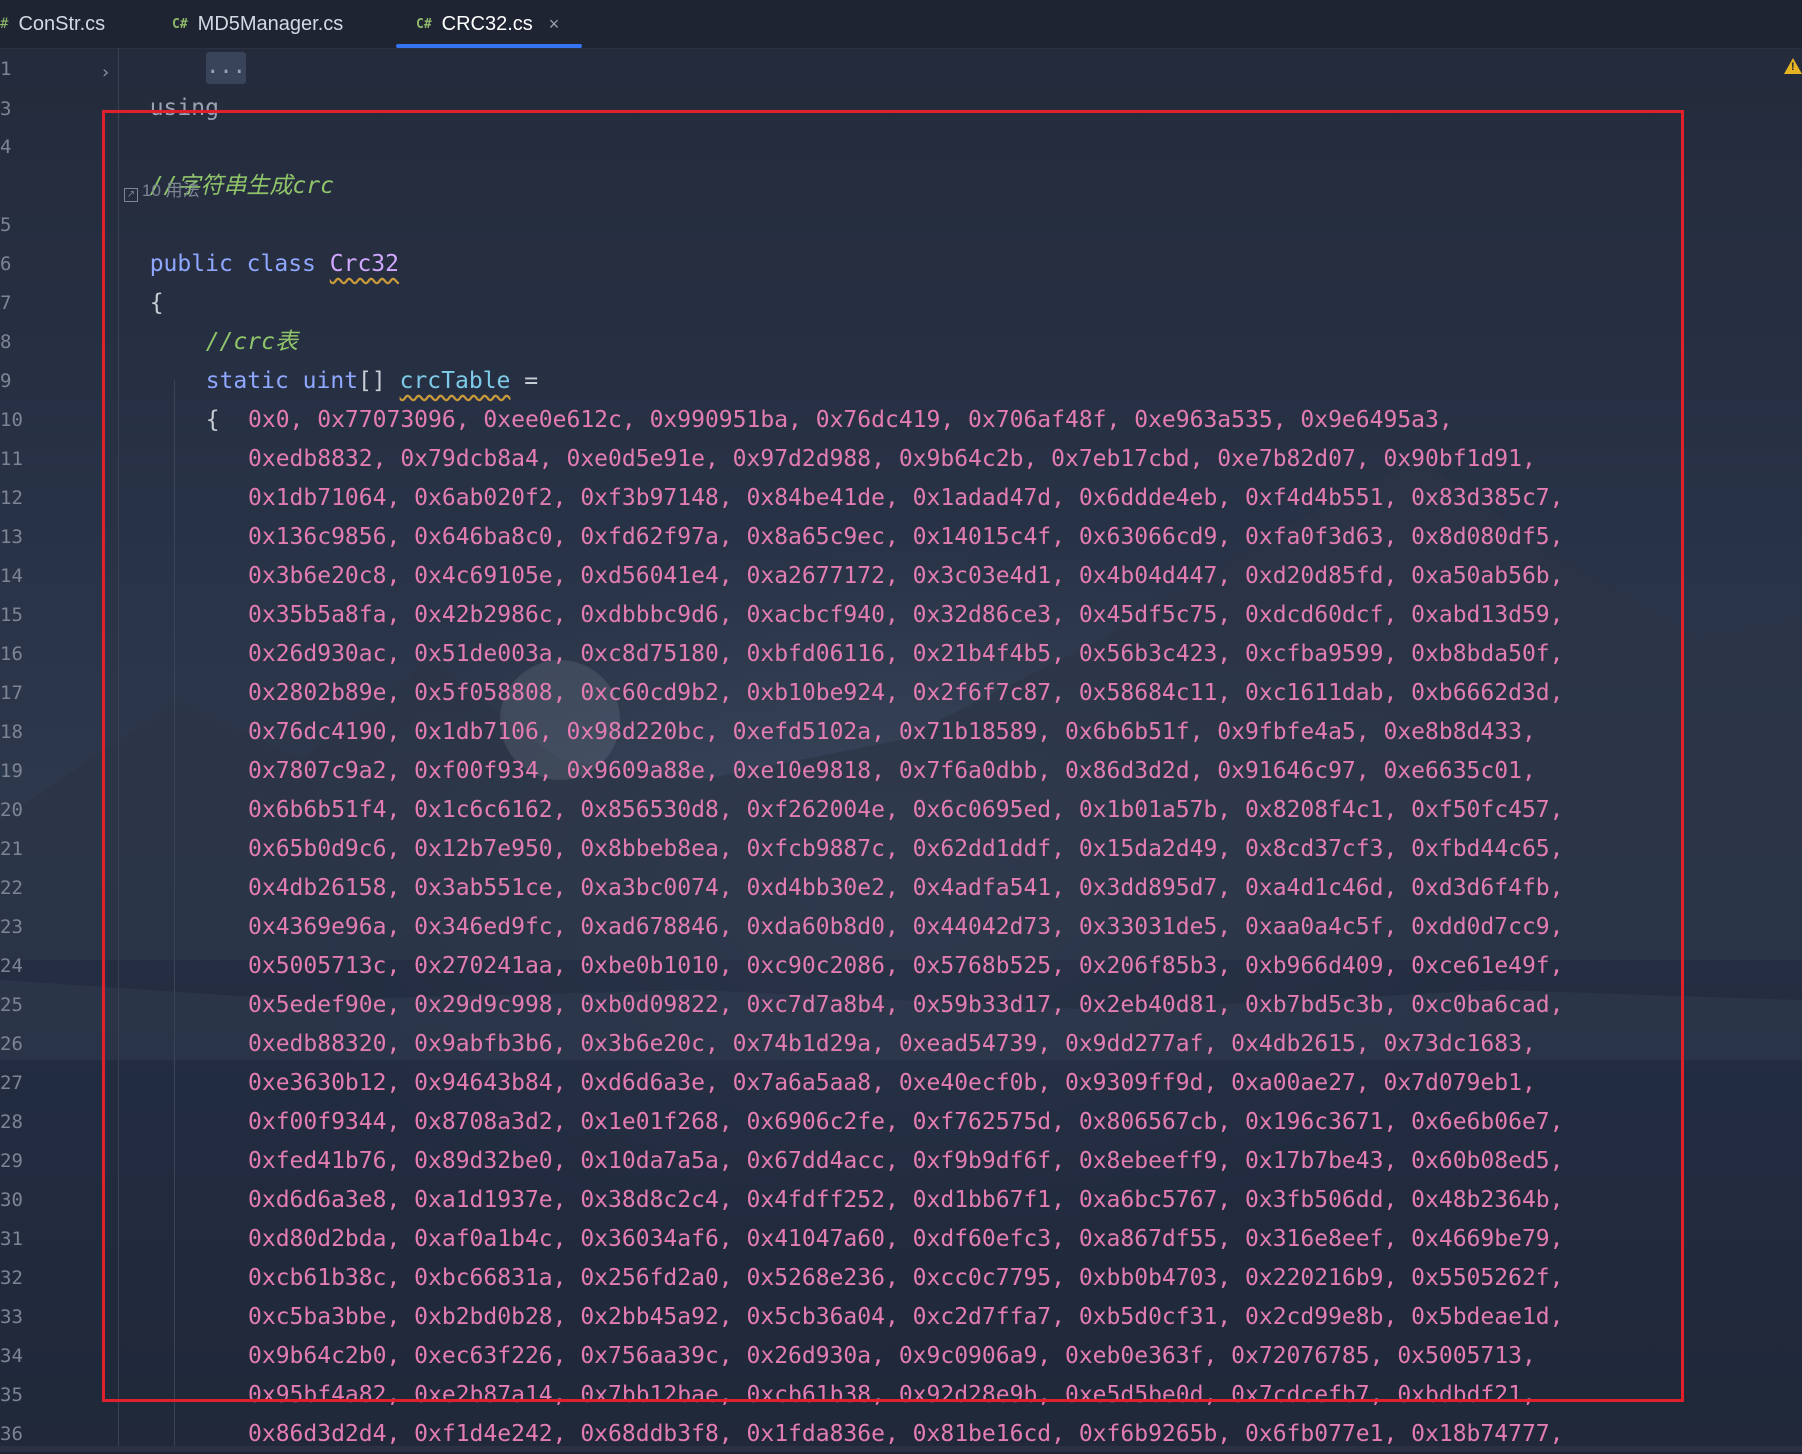 The image size is (1802, 1454). I want to click on line-number: 22, so click(11, 888).